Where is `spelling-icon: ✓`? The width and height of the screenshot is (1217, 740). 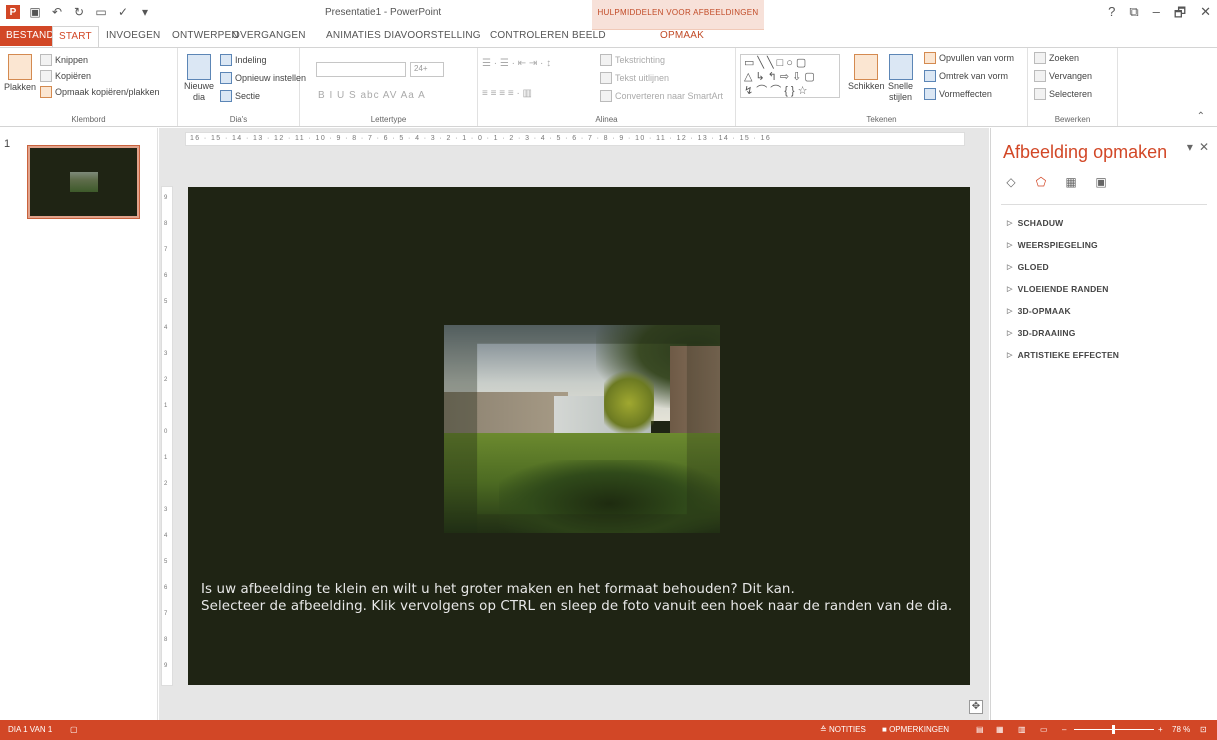
spelling-icon: ✓ is located at coordinates (123, 12).